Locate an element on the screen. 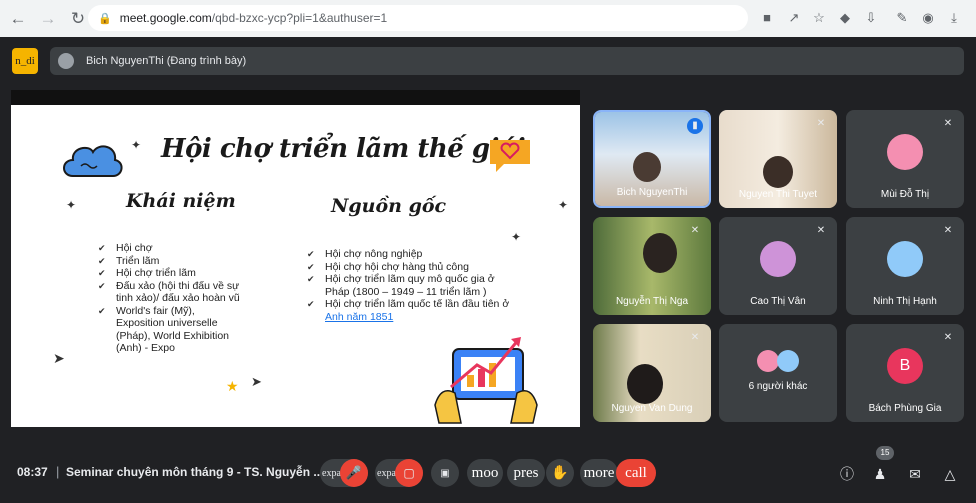  participant-name: Bich NguyenThi is located at coordinates (652, 192).